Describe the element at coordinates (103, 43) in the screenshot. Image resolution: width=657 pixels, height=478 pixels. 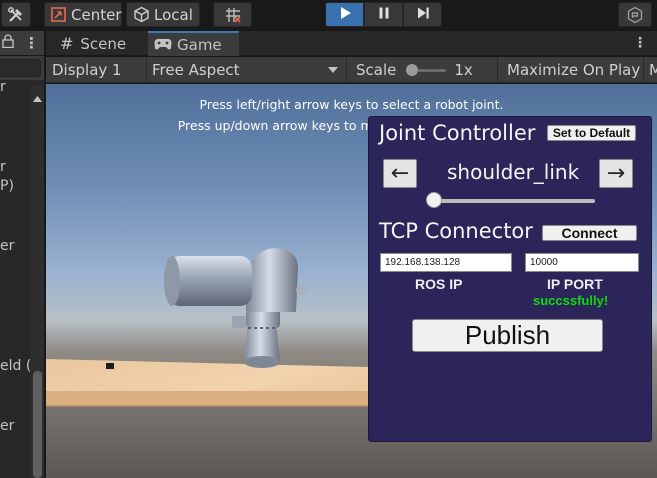
I see `tab-scene-label: Scene` at that location.